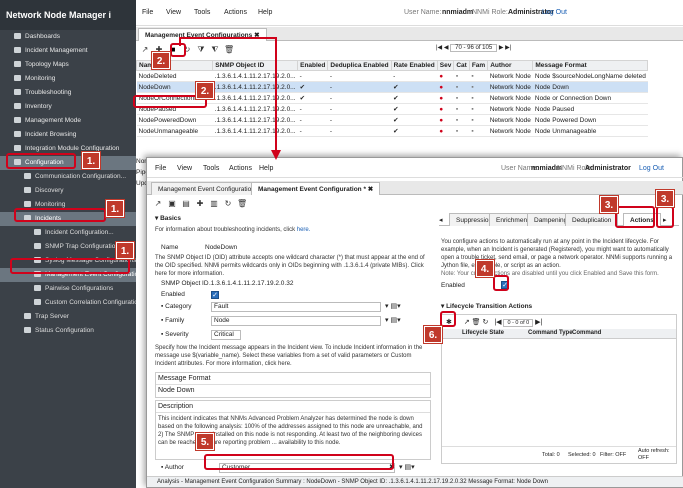 Image resolution: width=683 pixels, height=488 pixels. I want to click on annotation-arrow, so click(230, 98).